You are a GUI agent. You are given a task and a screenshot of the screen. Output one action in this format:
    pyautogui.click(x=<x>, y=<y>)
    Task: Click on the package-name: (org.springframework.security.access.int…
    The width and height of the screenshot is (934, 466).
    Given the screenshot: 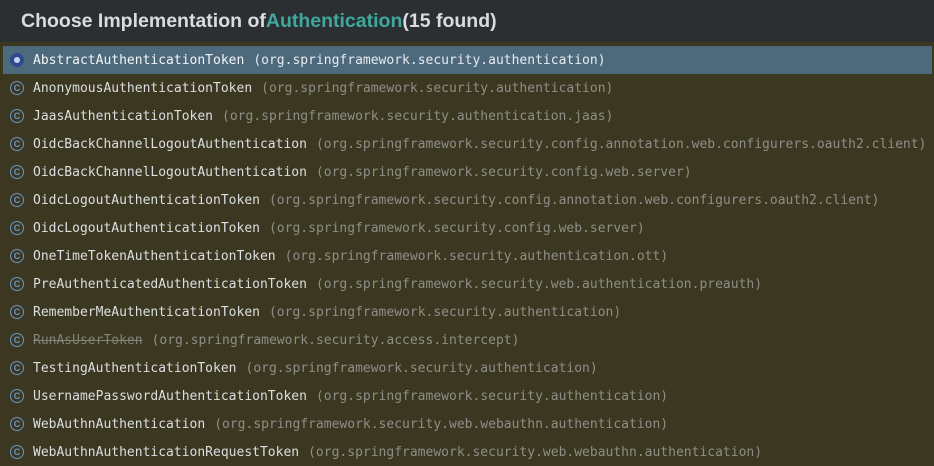 What is the action you would take?
    pyautogui.click(x=335, y=340)
    